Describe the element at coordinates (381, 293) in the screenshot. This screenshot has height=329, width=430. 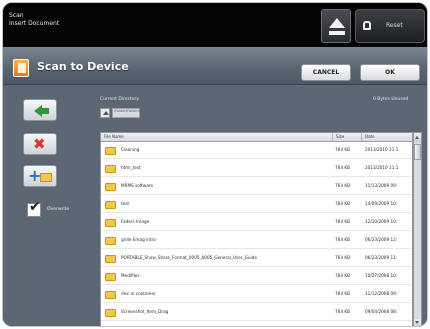
I see `file-date: 11/12/2008 09:` at that location.